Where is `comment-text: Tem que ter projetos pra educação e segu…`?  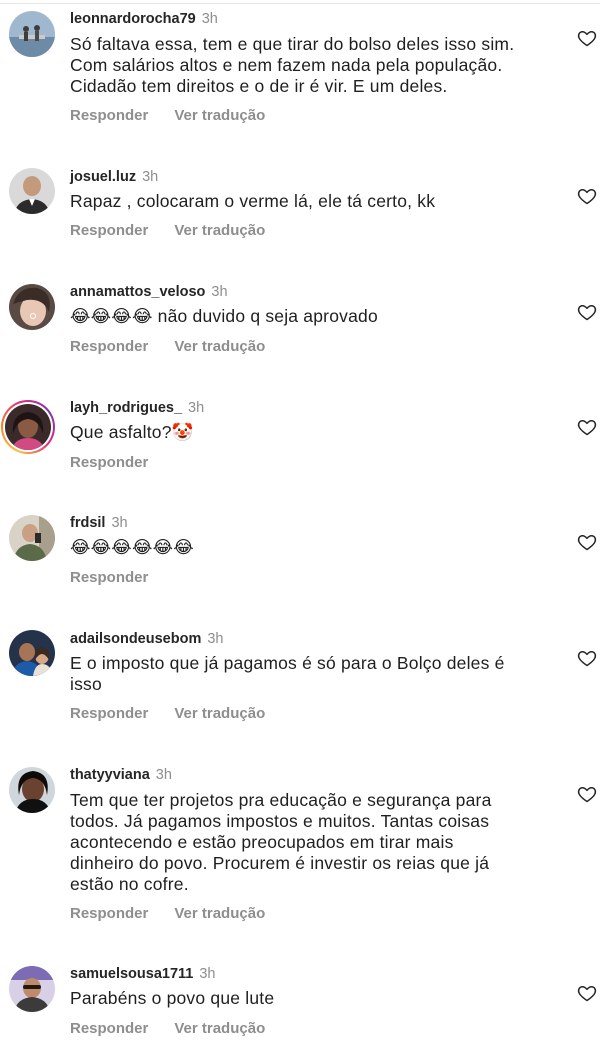 comment-text: Tem que ter projetos pra educação e segu… is located at coordinates (281, 842).